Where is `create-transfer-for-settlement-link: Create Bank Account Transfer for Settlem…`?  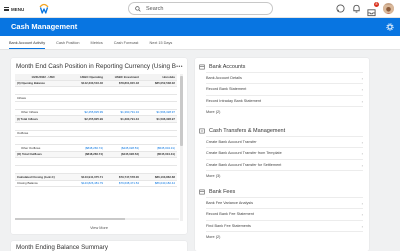 create-transfer-for-settlement-link: Create Bank Account Transfer for Settlem… is located at coordinates (284, 164).